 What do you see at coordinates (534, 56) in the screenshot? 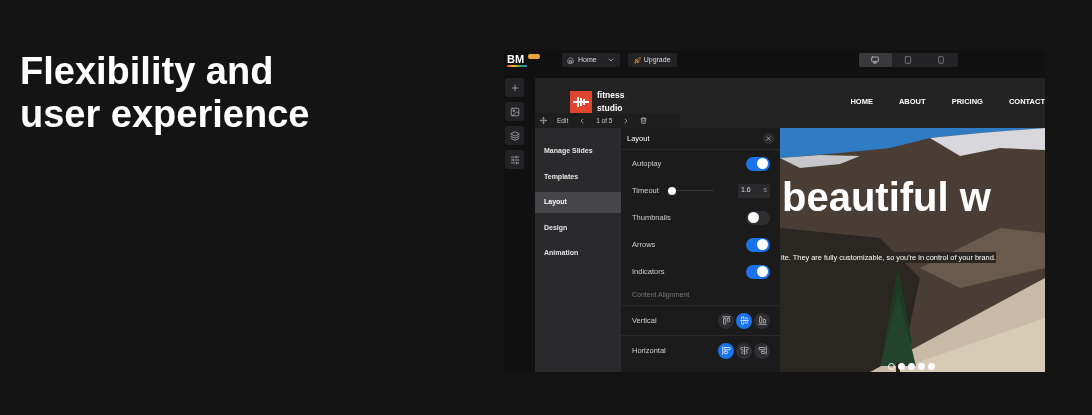
I see `beta-tag-icon` at bounding box center [534, 56].